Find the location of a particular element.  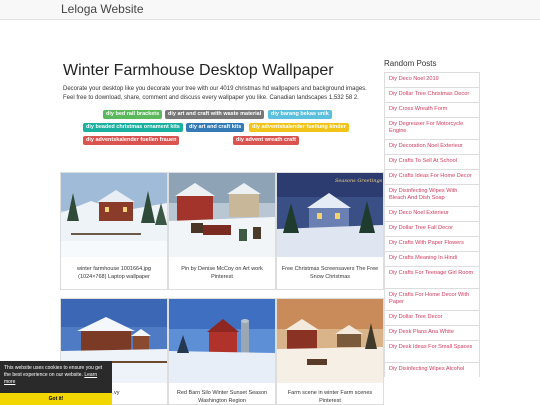

seasons-greetings-text: Seasons Greetings is located at coordinates (359, 181).